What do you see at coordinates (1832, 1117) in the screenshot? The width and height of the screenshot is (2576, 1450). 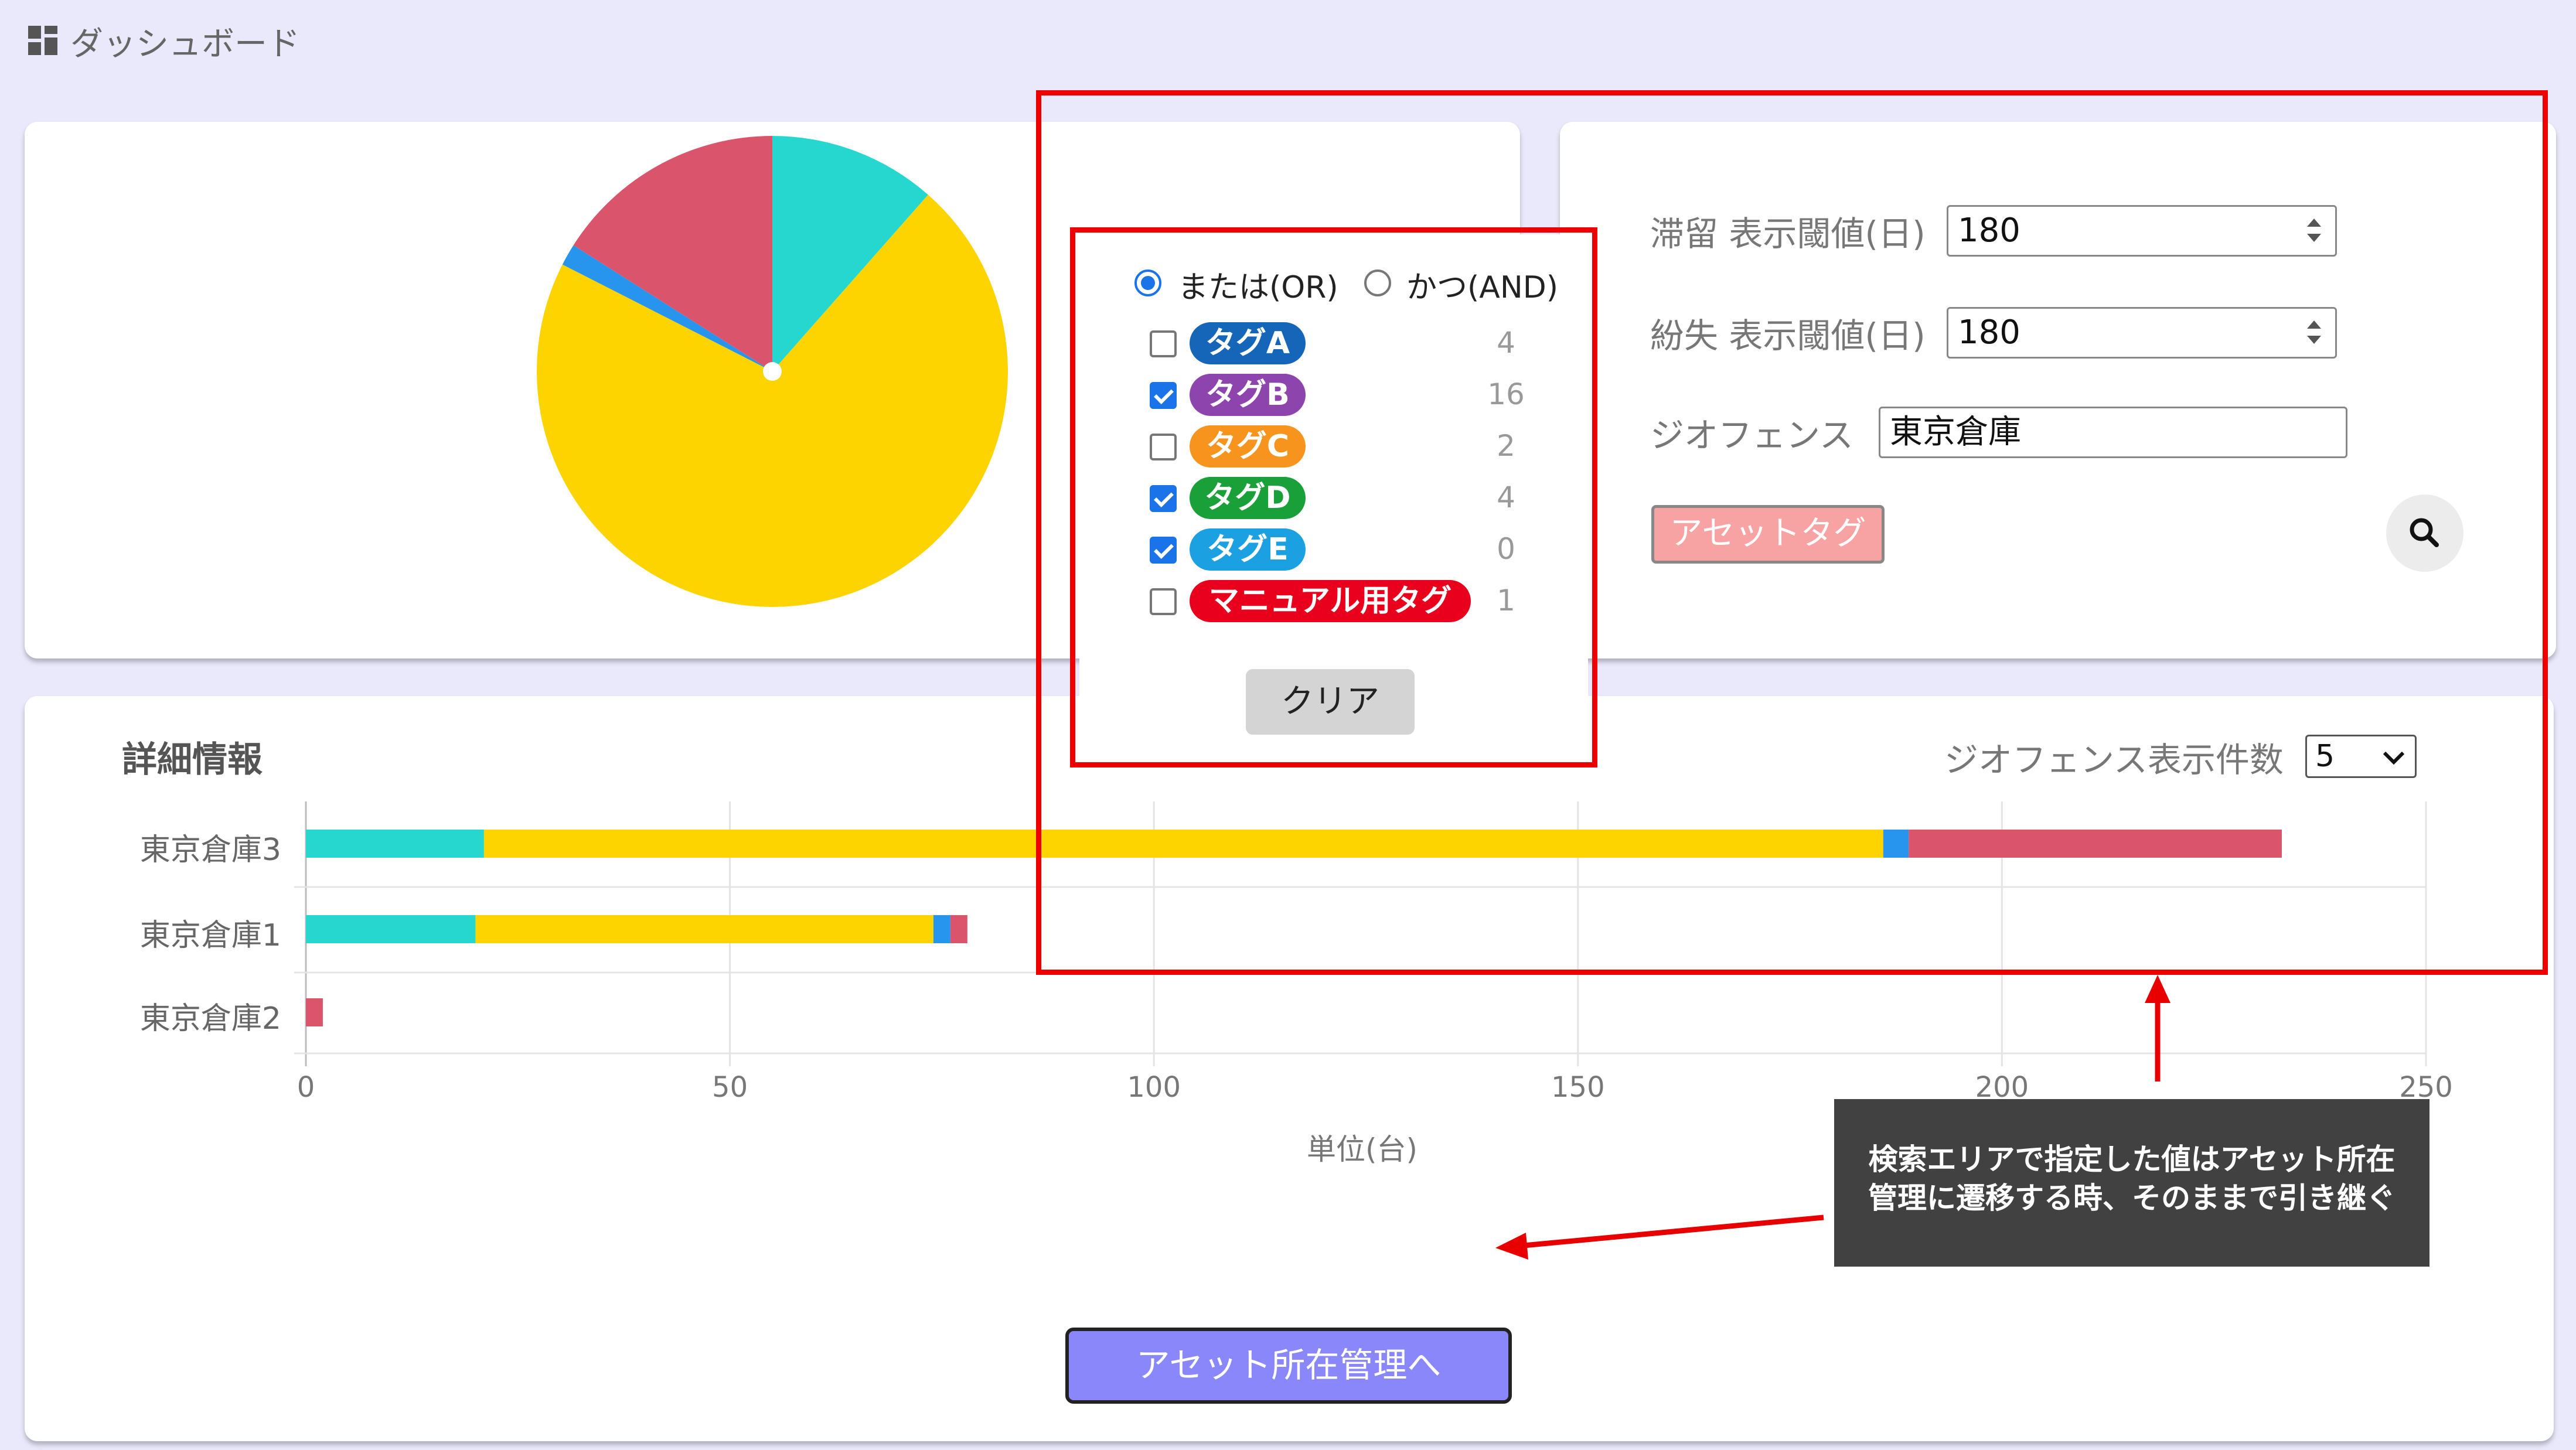 I see `annotation-arrows` at bounding box center [1832, 1117].